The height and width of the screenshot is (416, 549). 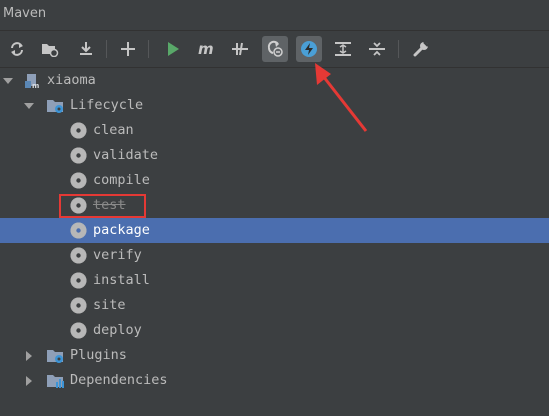 What do you see at coordinates (274, 355) in the screenshot?
I see `tree-node-plugins: Plugins` at bounding box center [274, 355].